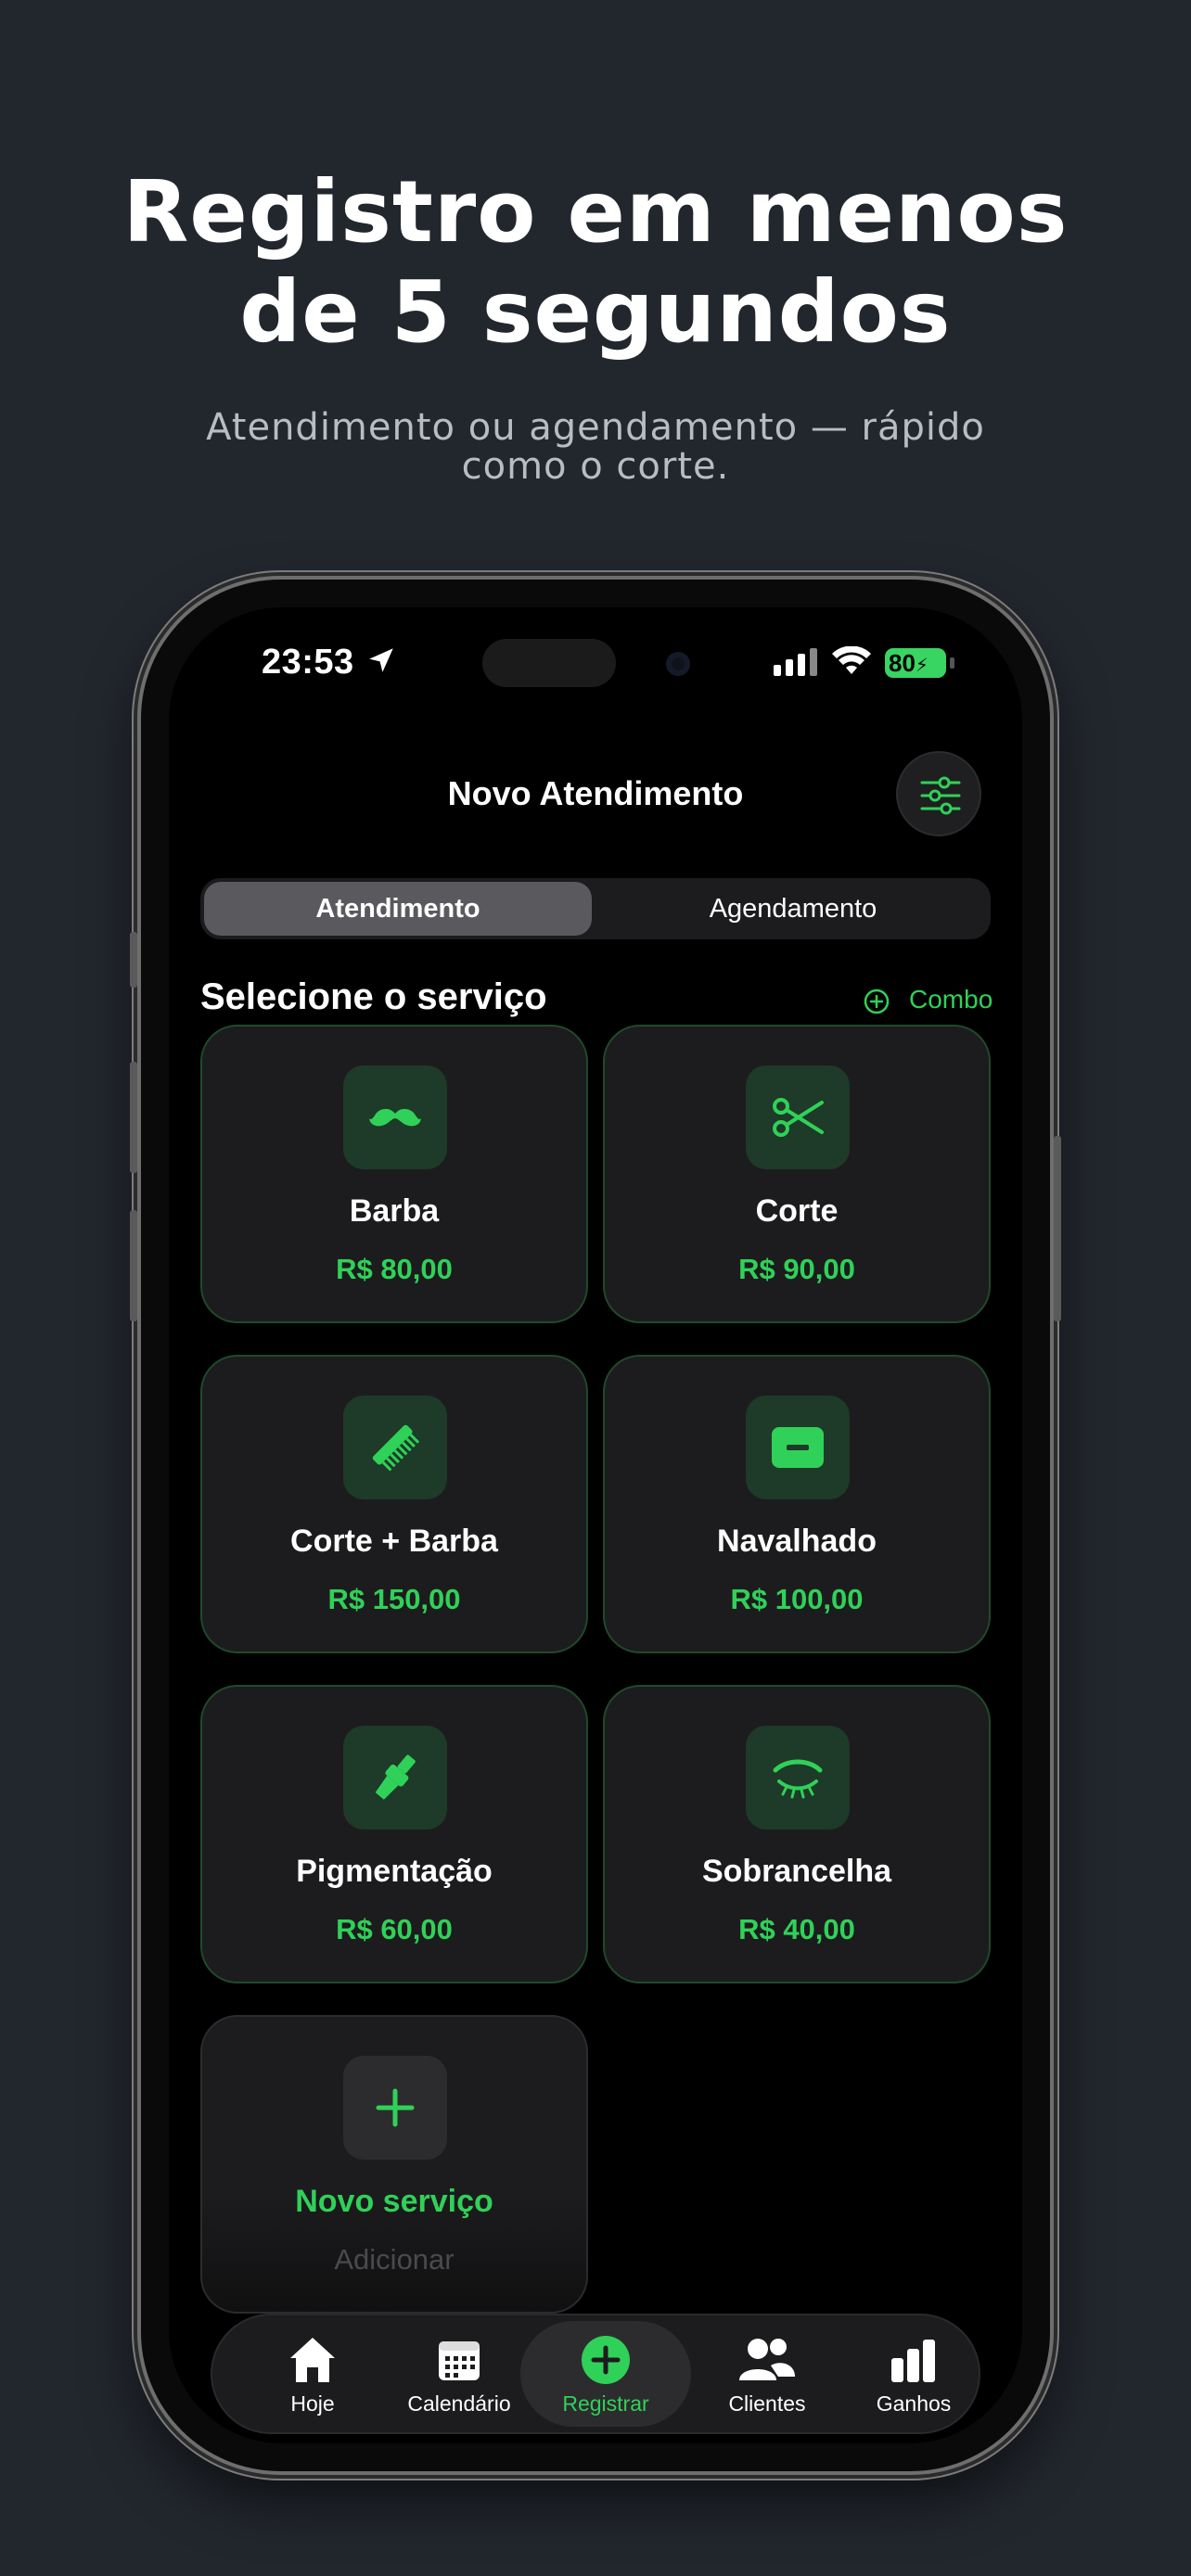 The height and width of the screenshot is (2576, 1191). I want to click on service-card-sobrancelha: Sobrancelha R$ 40,00, so click(797, 1834).